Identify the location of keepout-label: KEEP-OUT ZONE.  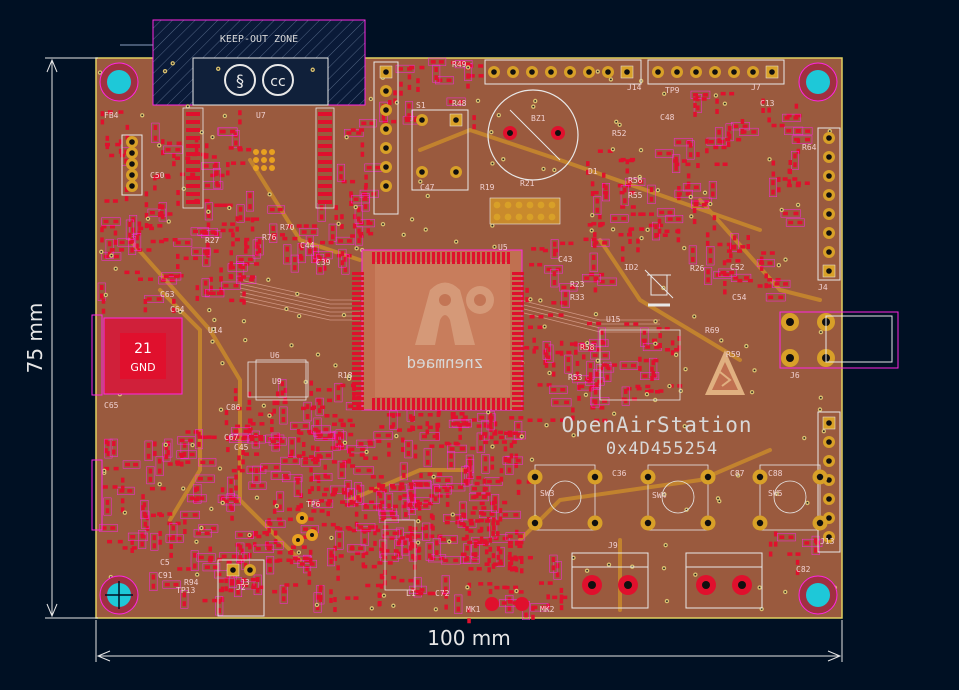
(259, 39).